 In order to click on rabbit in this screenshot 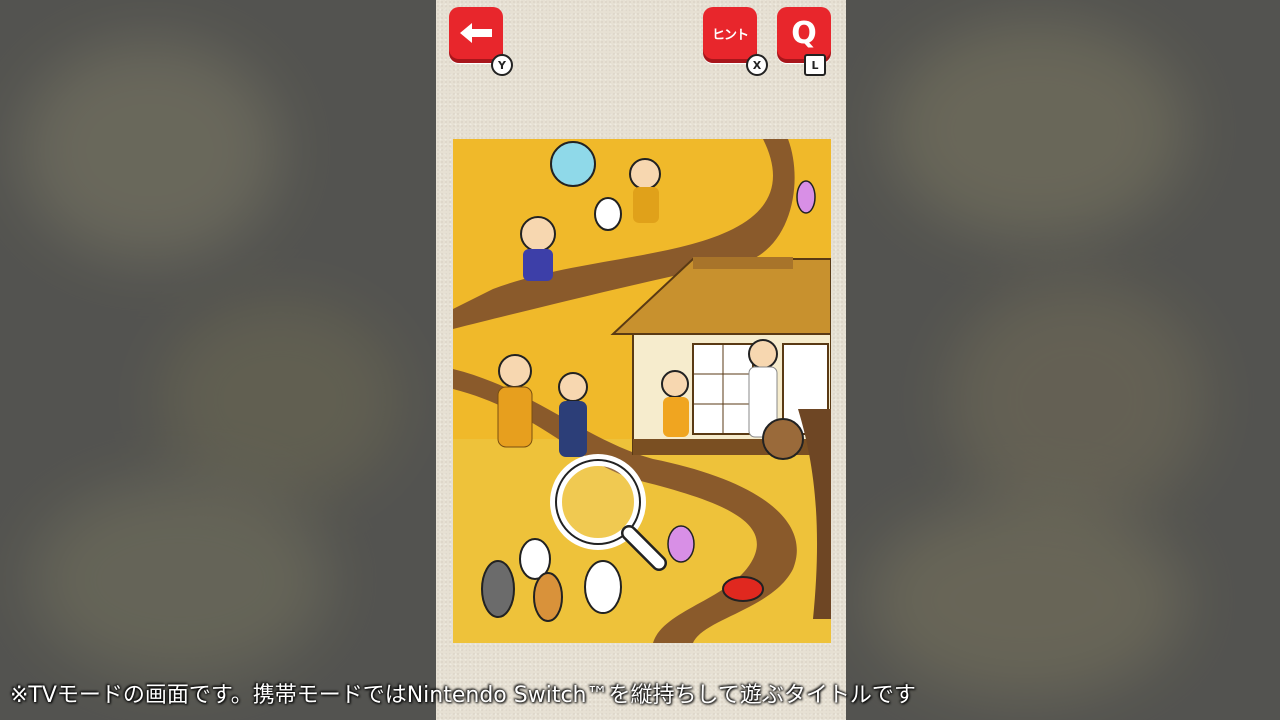, I will do `click(608, 214)`.